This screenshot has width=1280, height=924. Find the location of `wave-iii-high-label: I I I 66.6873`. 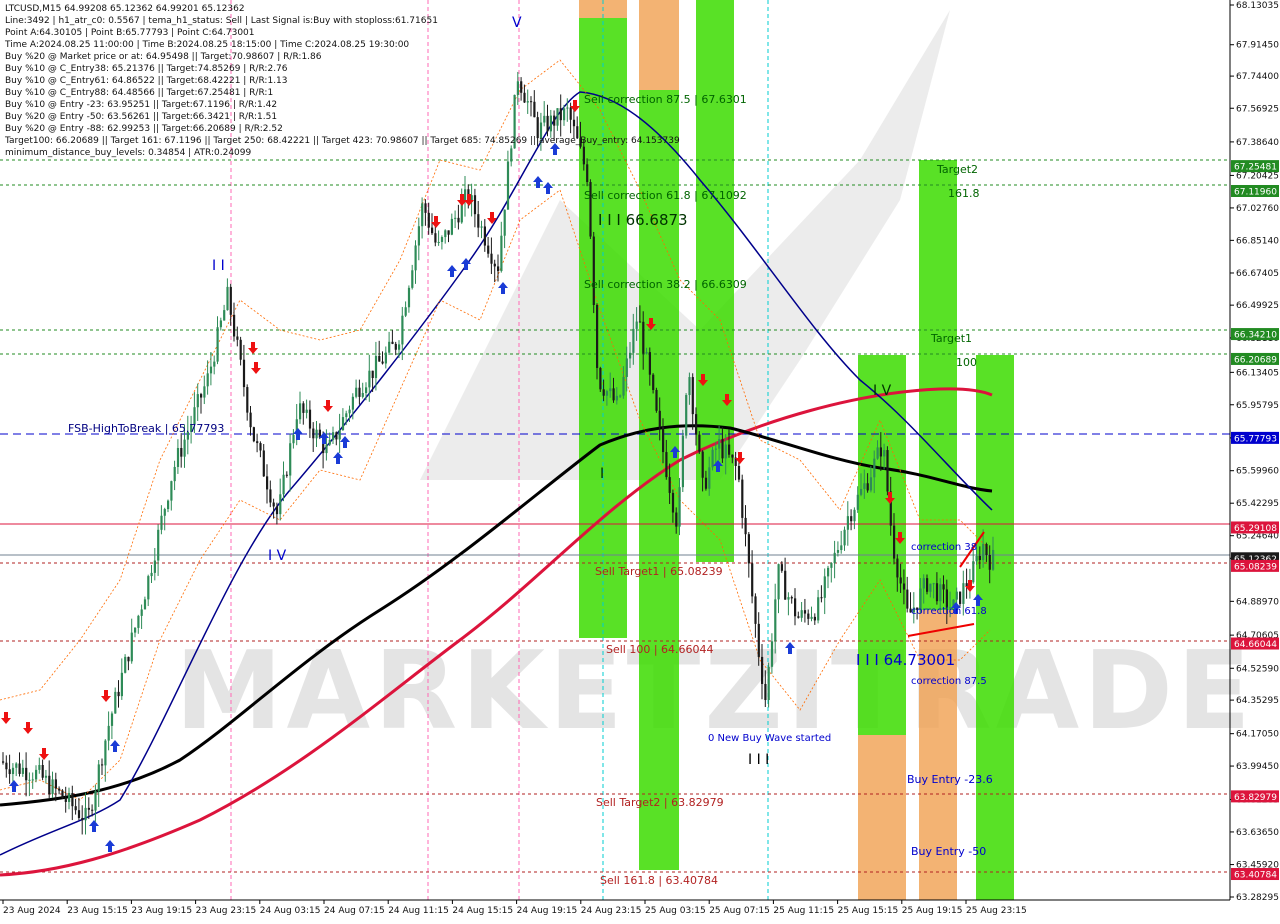

wave-iii-high-label: I I I 66.6873 is located at coordinates (643, 220).